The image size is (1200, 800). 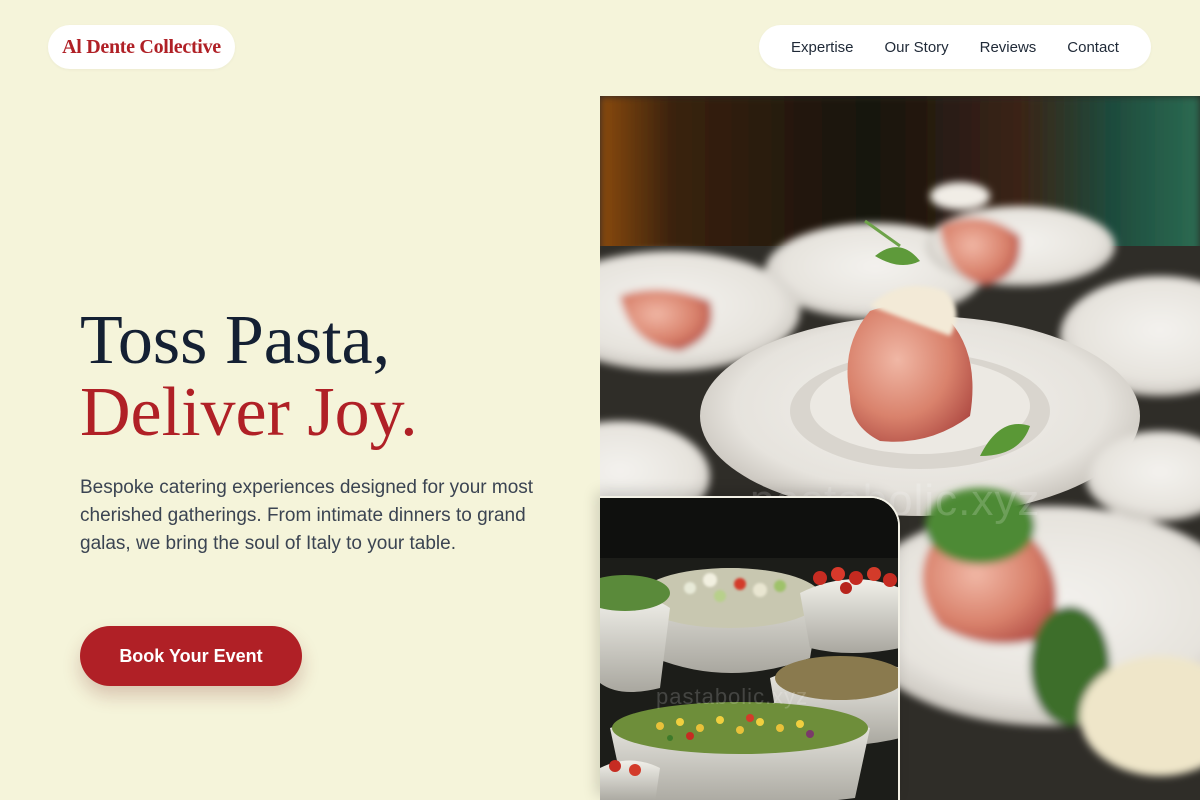 What do you see at coordinates (235, 340) in the screenshot?
I see `hero-headline-line1: Toss Pasta,` at bounding box center [235, 340].